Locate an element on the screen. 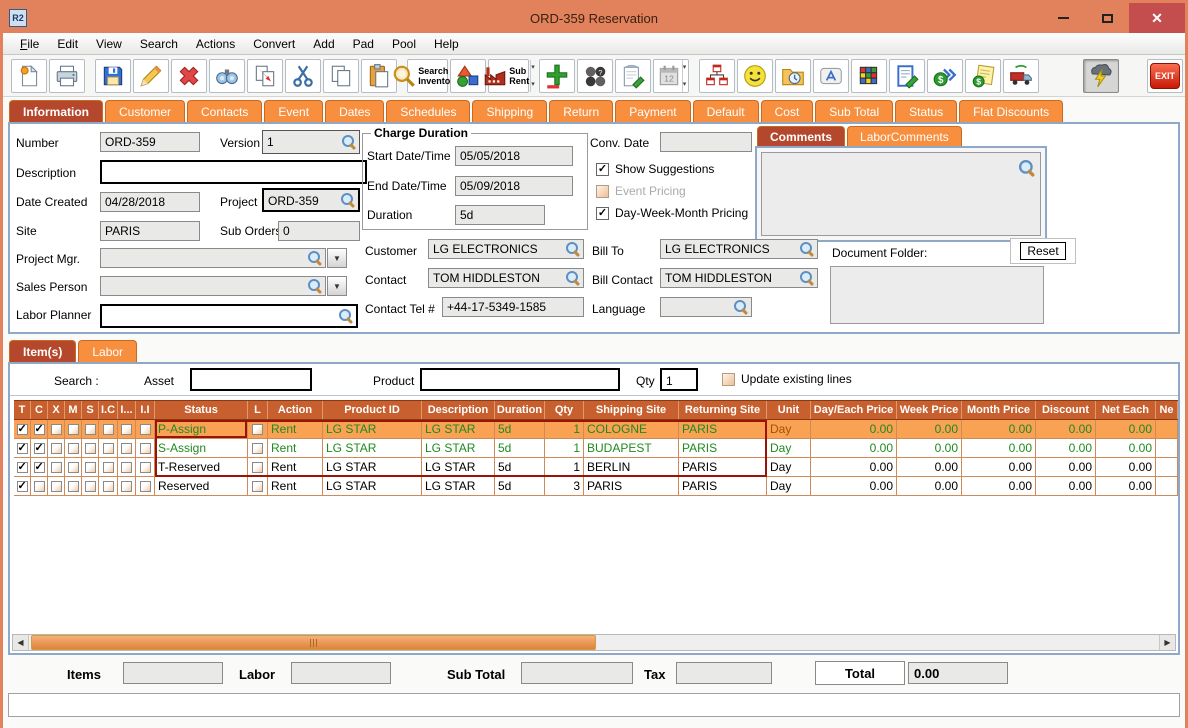 The image size is (1188, 728). cell-status: Reserved is located at coordinates (201, 486).